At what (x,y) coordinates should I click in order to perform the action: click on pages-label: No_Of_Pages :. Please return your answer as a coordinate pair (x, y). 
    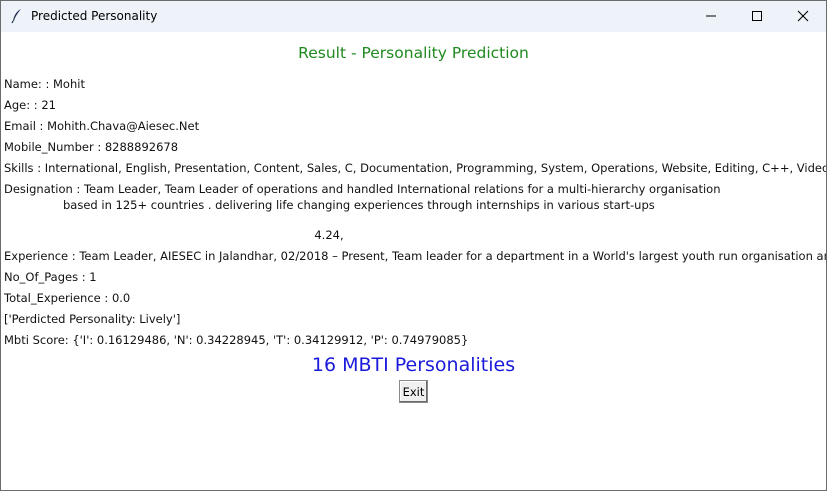
    Looking at the image, I should click on (45, 277).